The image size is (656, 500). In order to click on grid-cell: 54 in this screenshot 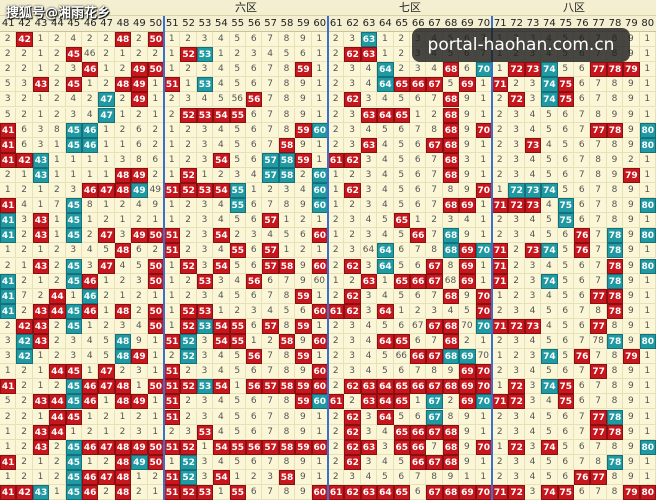, I will do `click(221, 191)`.